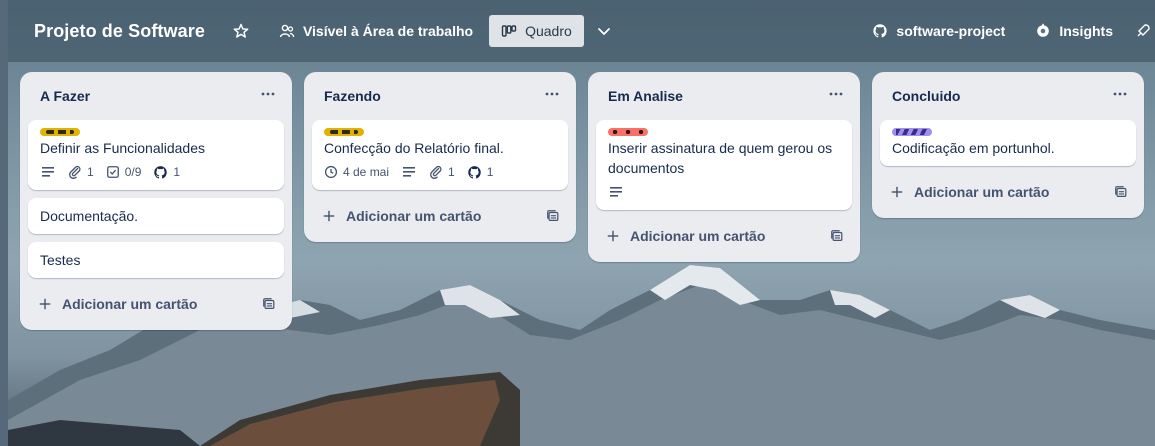  I want to click on board-view-button: Quadro, so click(536, 31).